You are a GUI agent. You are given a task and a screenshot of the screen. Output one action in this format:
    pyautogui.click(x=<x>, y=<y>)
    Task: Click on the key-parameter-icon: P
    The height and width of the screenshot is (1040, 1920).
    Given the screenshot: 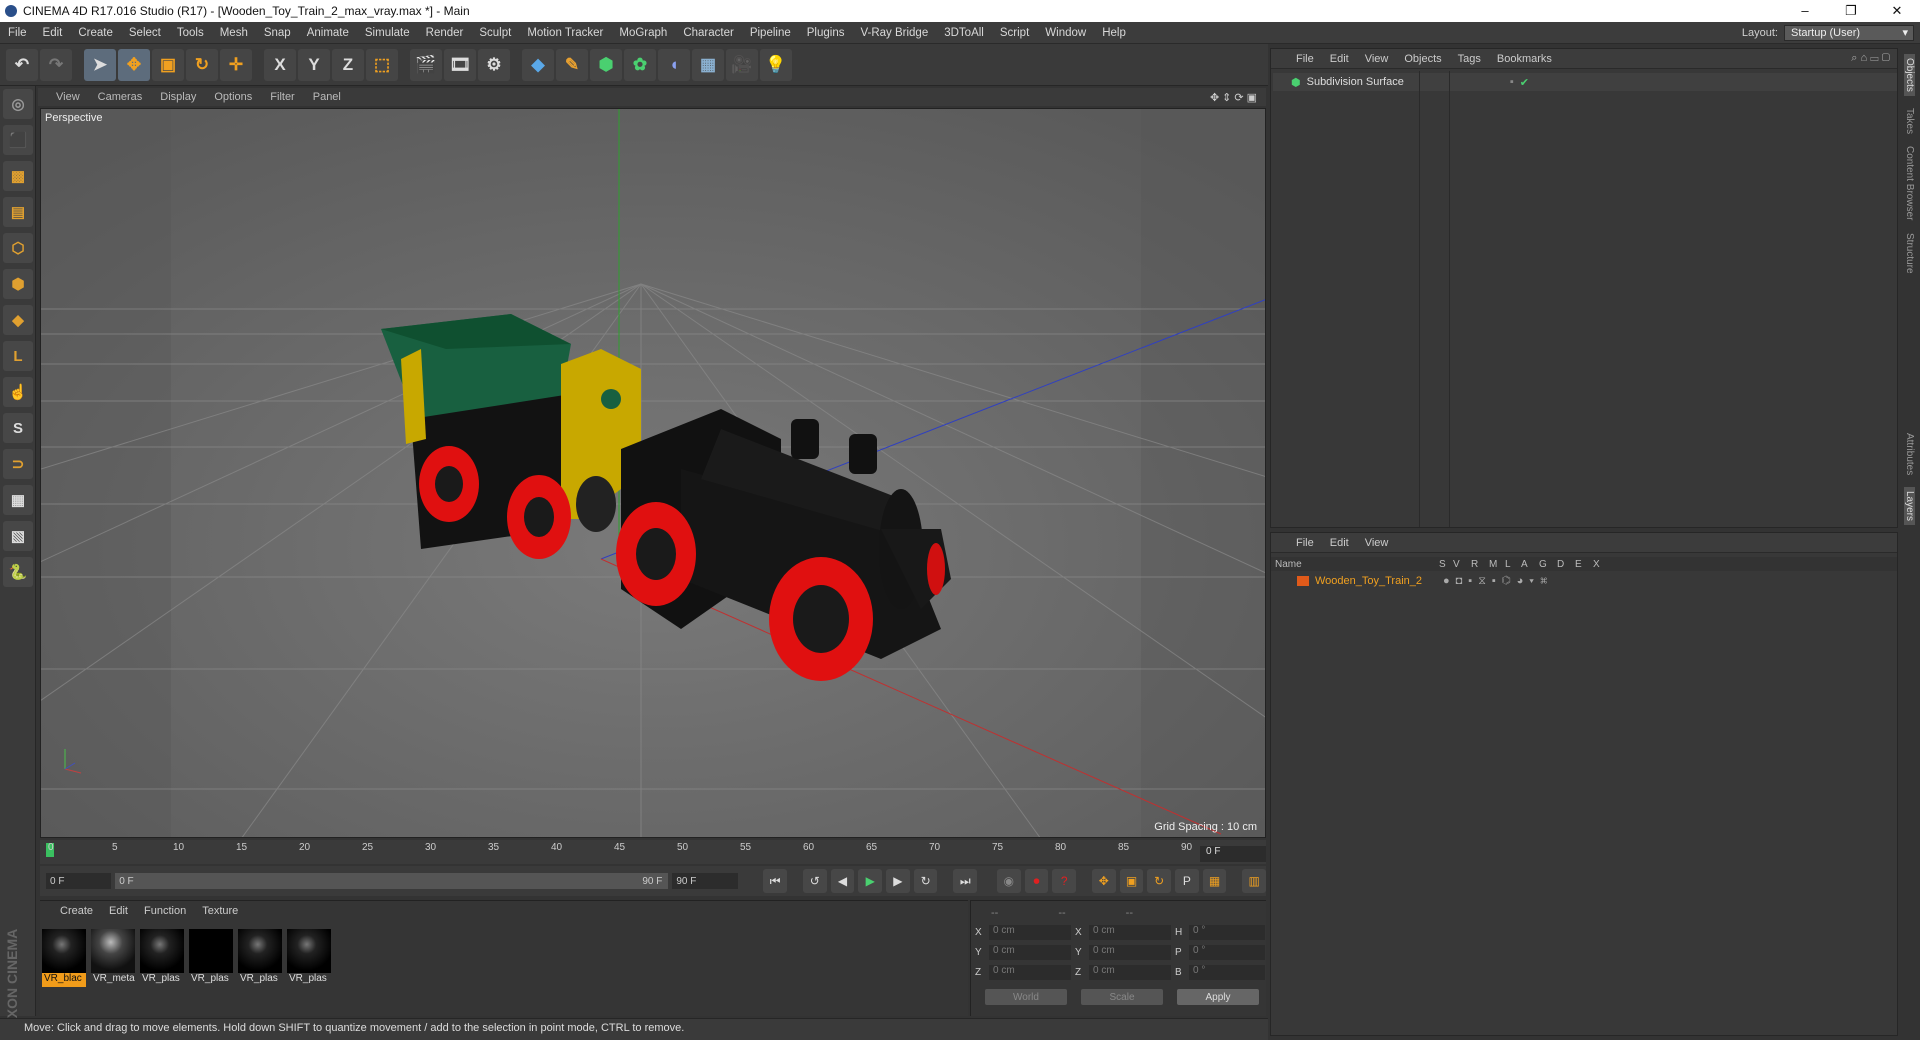 What is the action you would take?
    pyautogui.click(x=1187, y=881)
    